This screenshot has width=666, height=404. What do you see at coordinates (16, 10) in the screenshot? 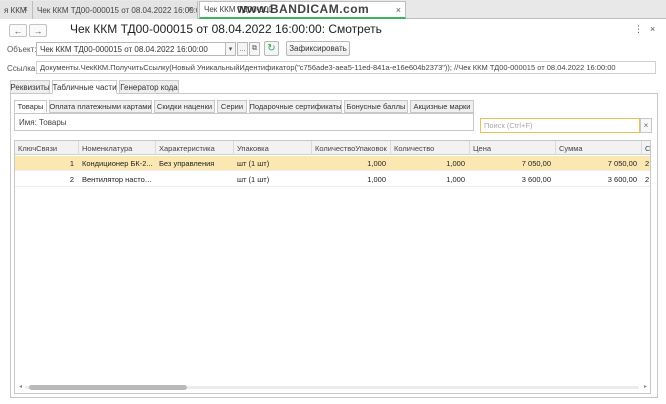
I see `window-tab: я ККМ ×` at bounding box center [16, 10].